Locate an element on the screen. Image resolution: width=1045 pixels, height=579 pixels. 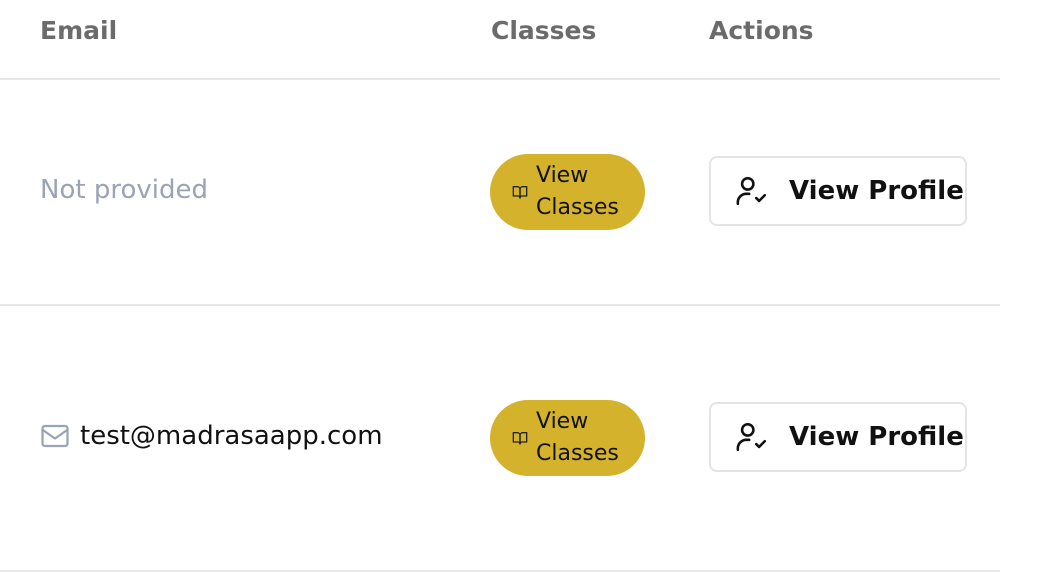
email-address: test@madrasaapp.com is located at coordinates (231, 436).